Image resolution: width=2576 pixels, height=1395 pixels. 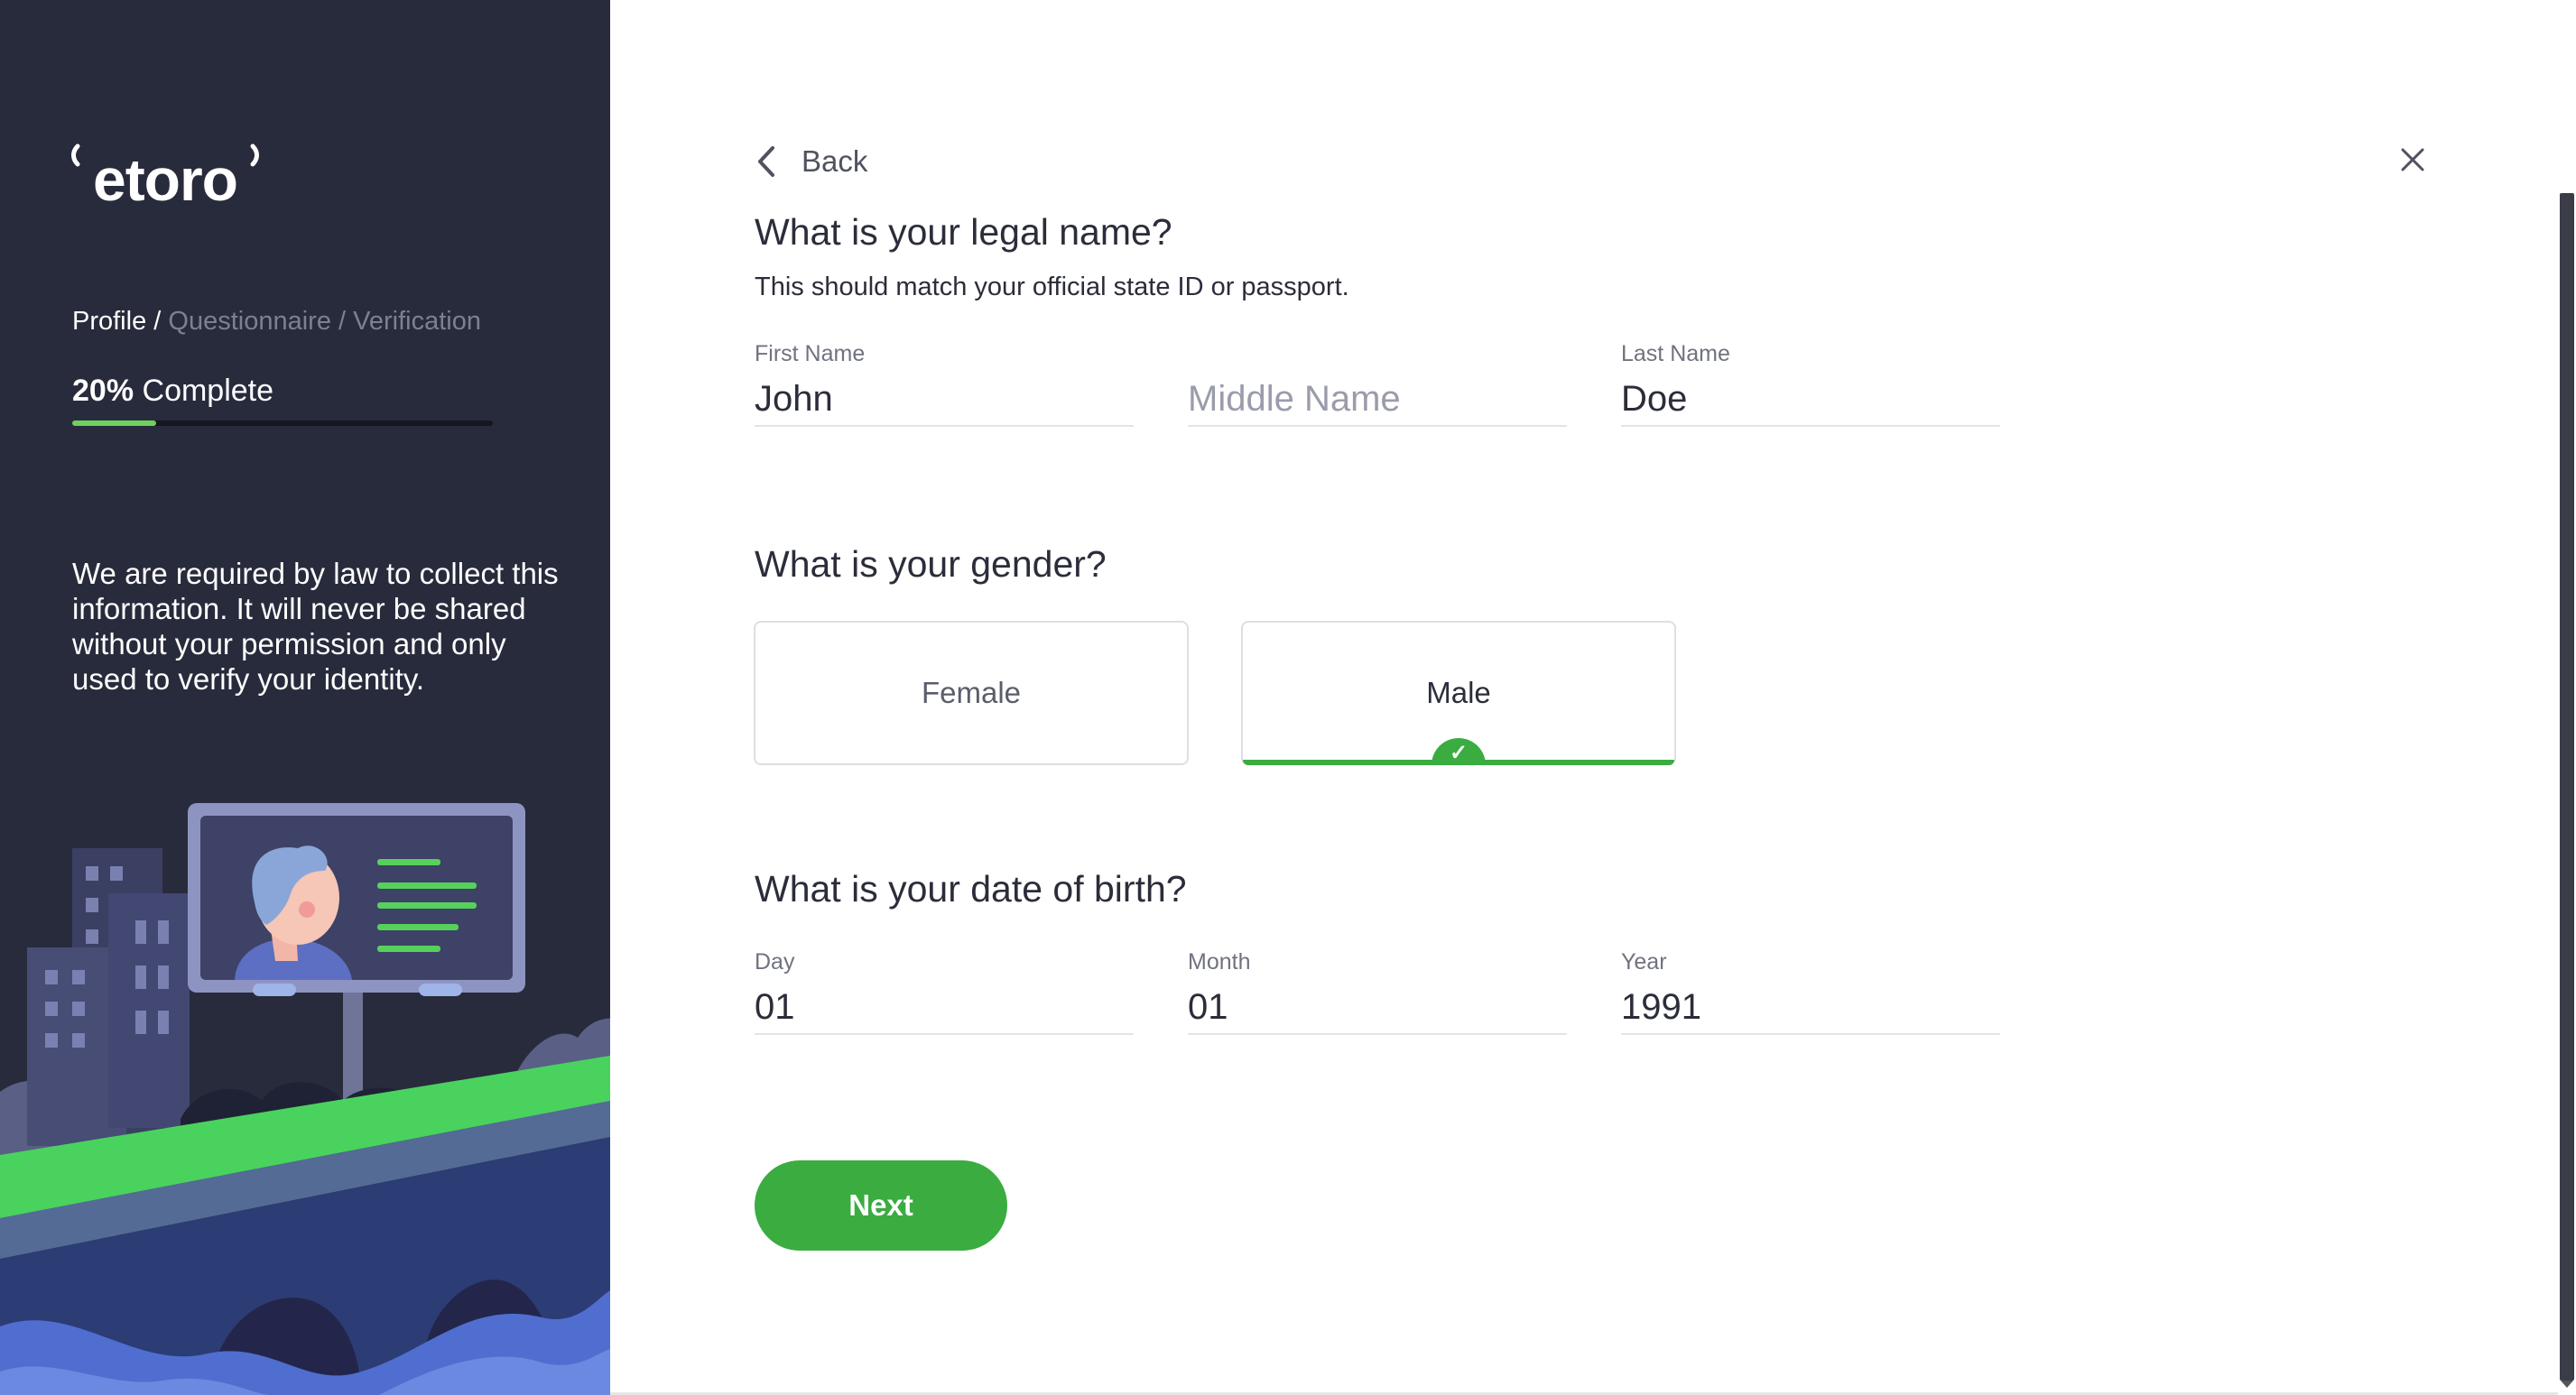 What do you see at coordinates (114, 423) in the screenshot?
I see `progress-fill` at bounding box center [114, 423].